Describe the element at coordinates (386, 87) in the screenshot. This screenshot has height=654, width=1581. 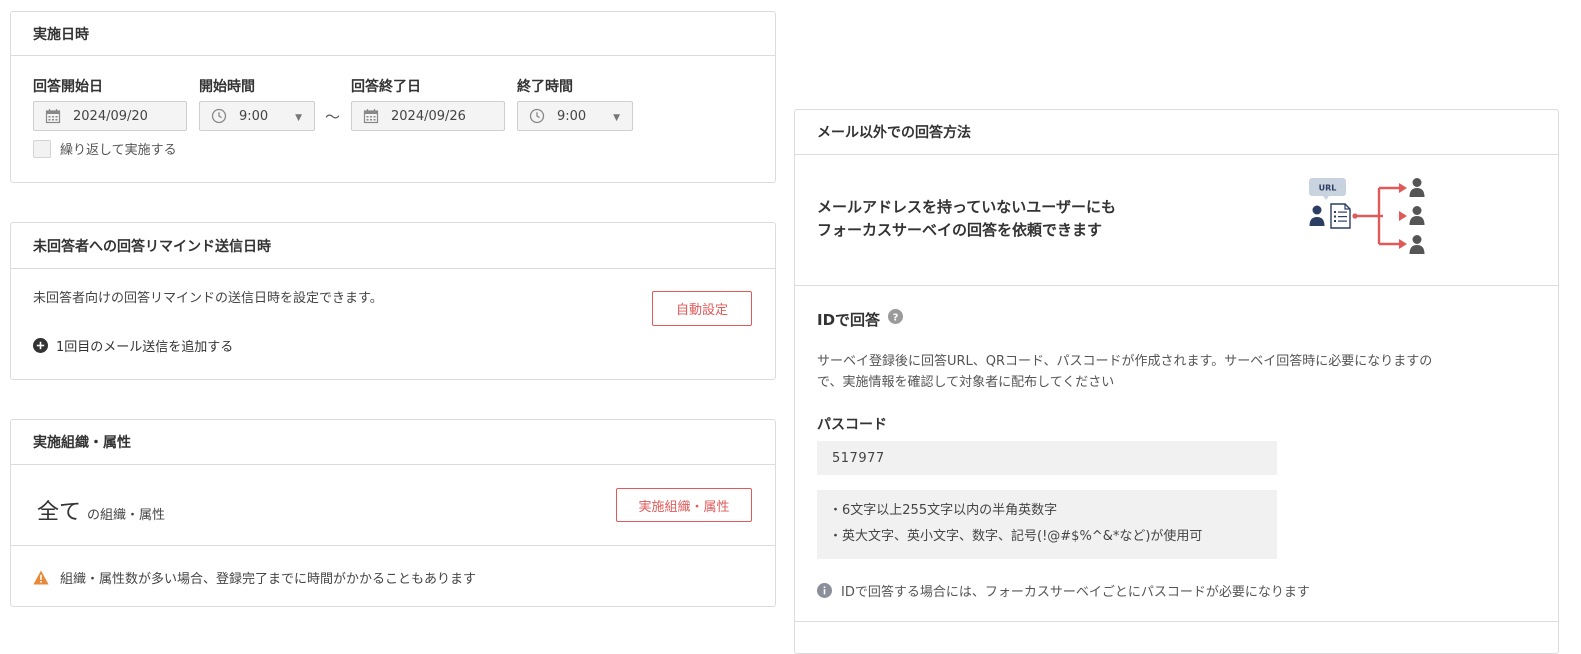
I see `end-date-label: 回答終了日` at that location.